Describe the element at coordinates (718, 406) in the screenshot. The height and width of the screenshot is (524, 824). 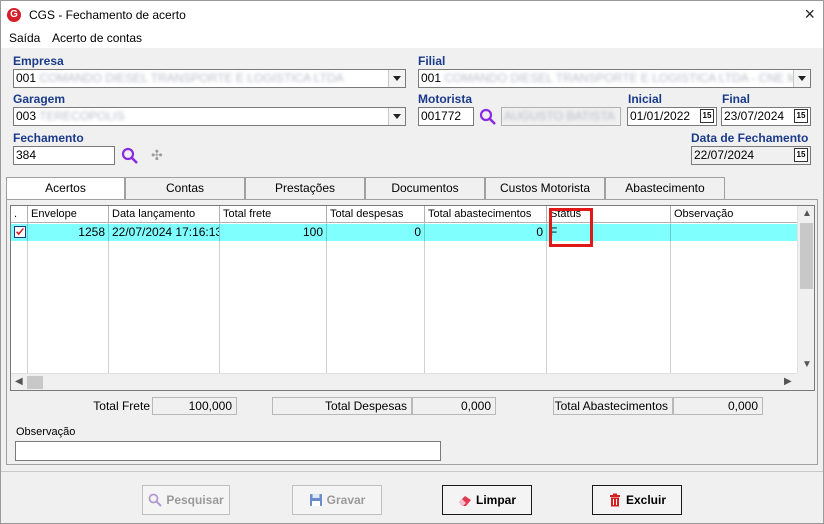
I see `total-abastecimentos-value: 0,000` at that location.